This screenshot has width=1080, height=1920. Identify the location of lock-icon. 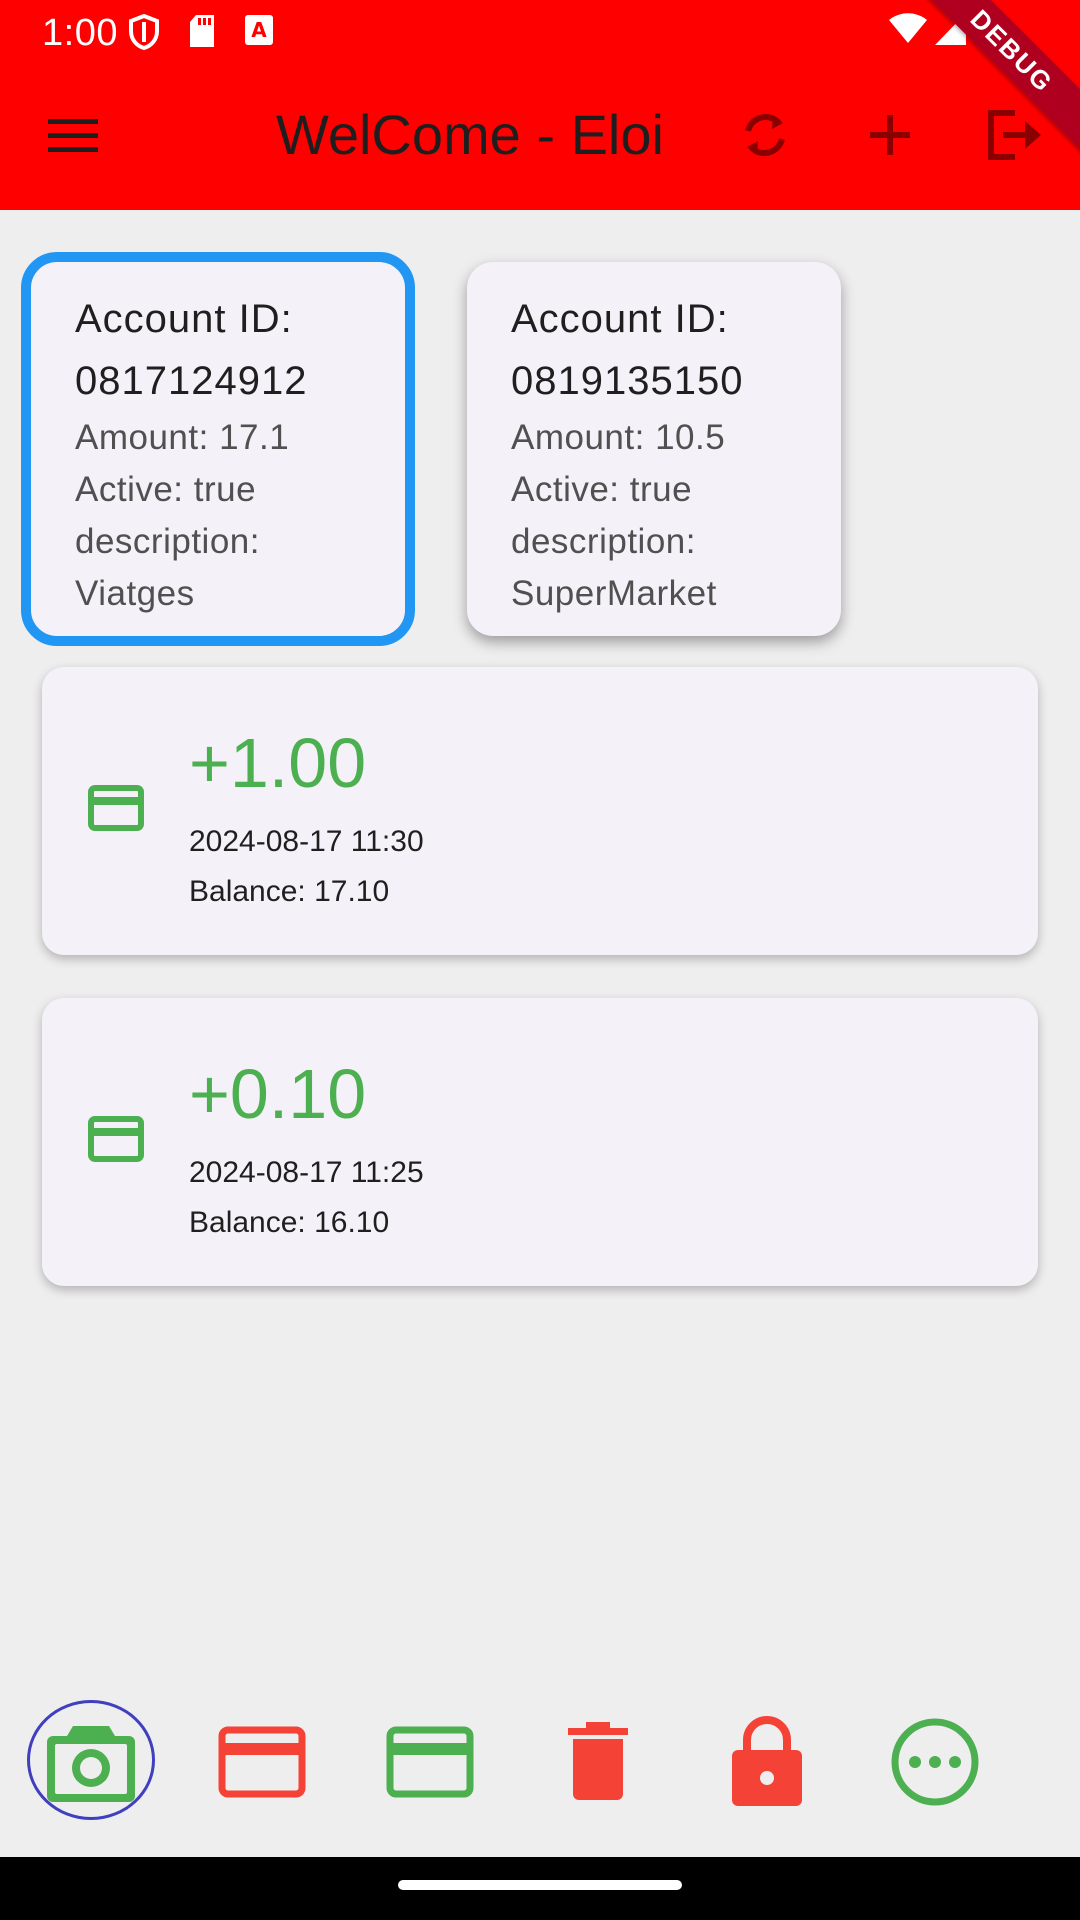
(767, 1761).